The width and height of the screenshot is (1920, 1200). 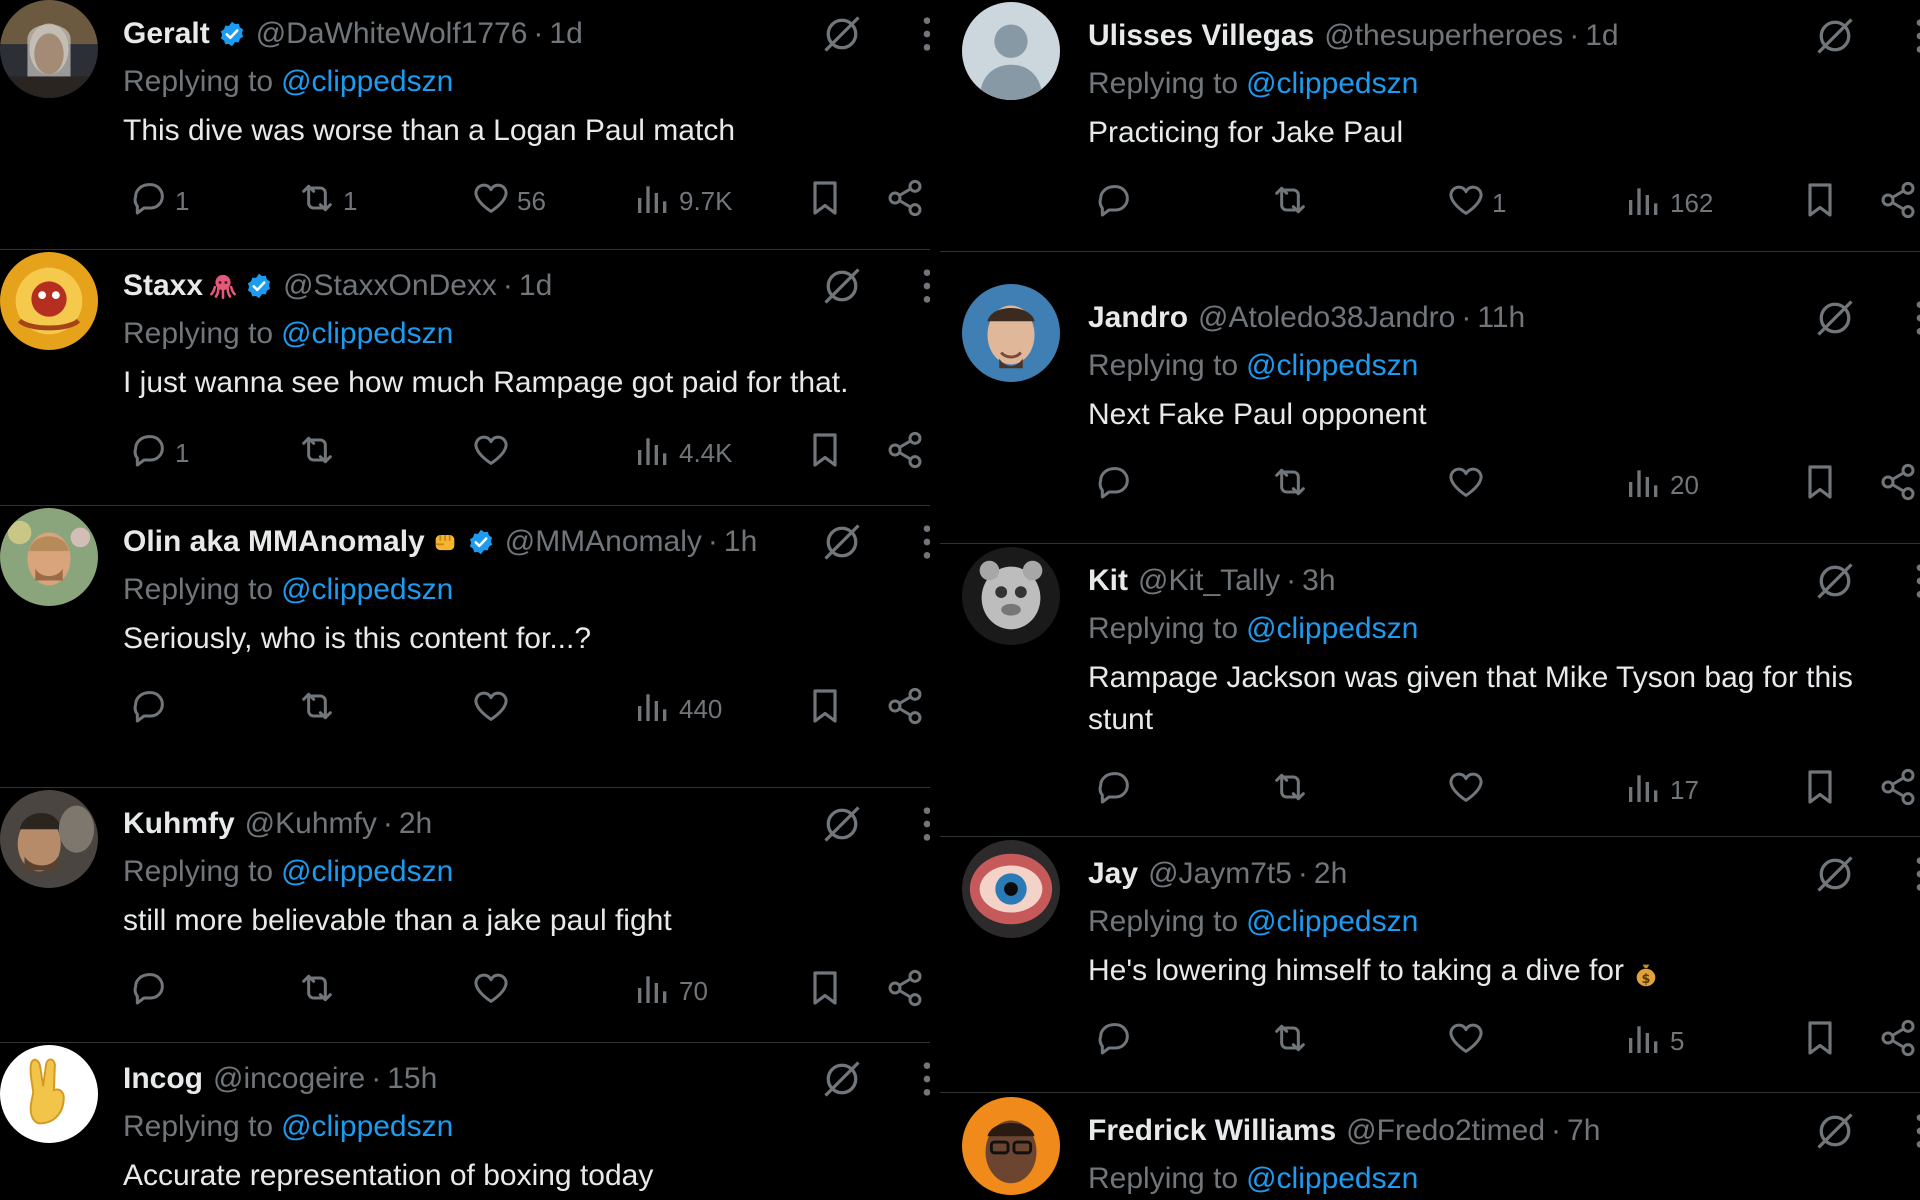 What do you see at coordinates (674, 709) in the screenshot?
I see `views-button: 440` at bounding box center [674, 709].